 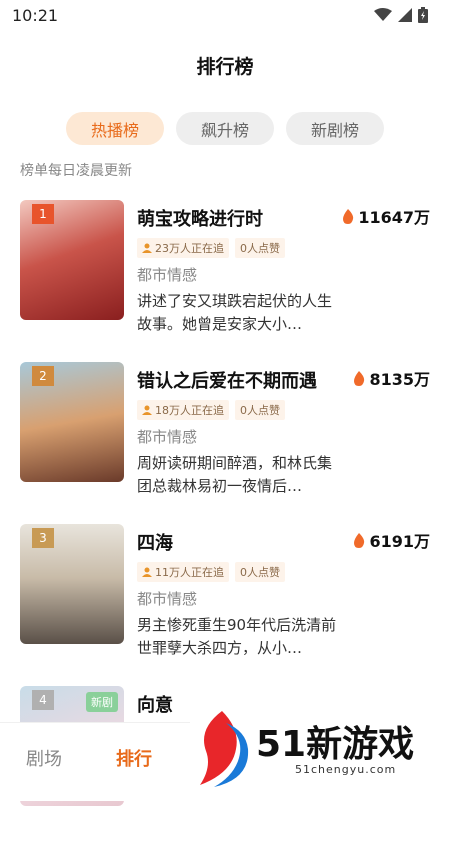 I want to click on followers-count: 23万人正在追, so click(x=189, y=248).